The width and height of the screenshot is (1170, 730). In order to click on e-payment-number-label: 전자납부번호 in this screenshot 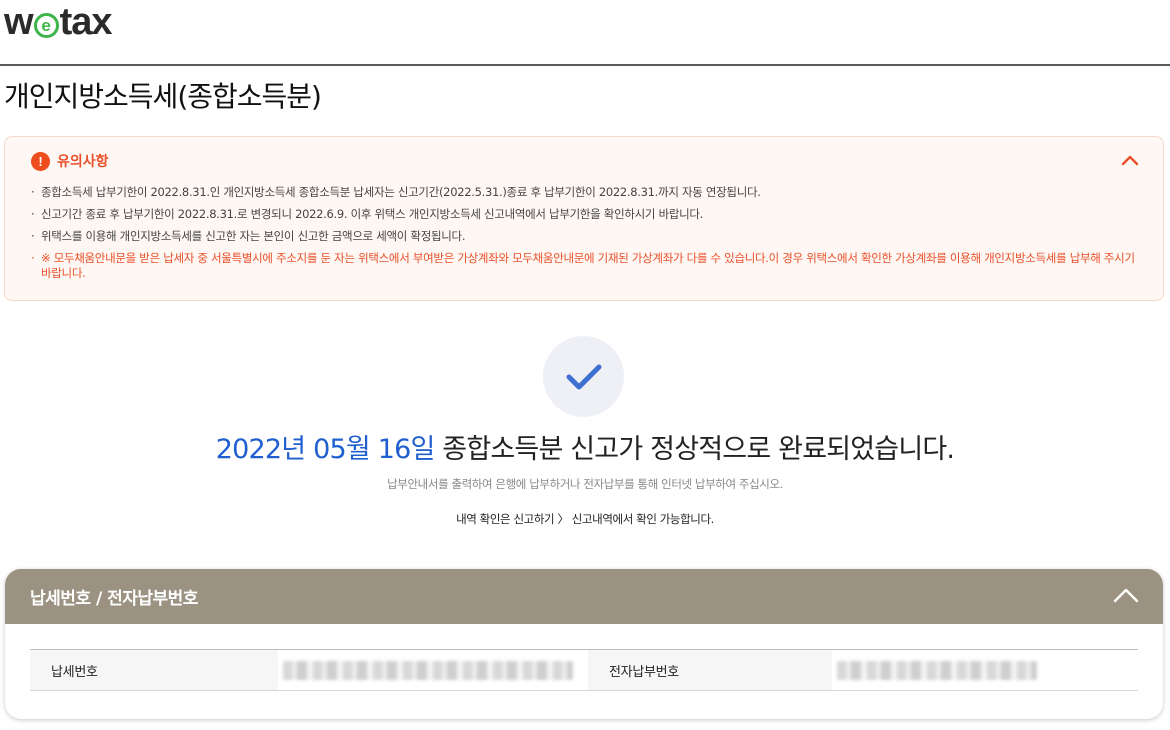, I will do `click(710, 670)`.